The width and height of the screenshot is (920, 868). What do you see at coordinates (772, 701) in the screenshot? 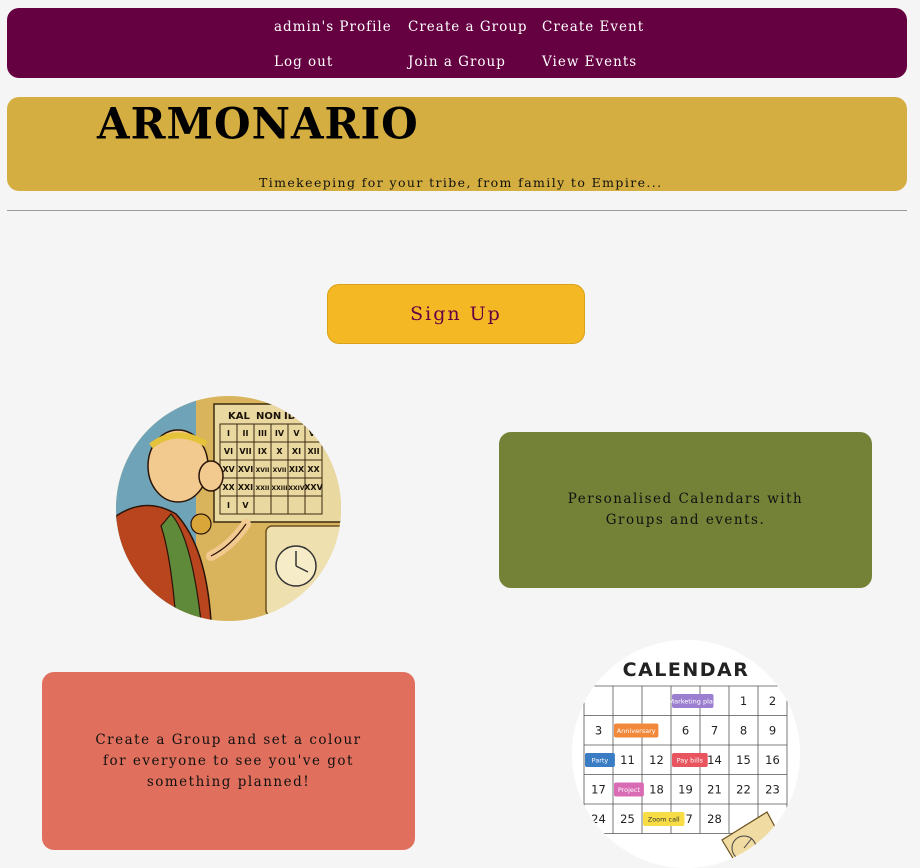
I see `calendar-day-number: 2` at bounding box center [772, 701].